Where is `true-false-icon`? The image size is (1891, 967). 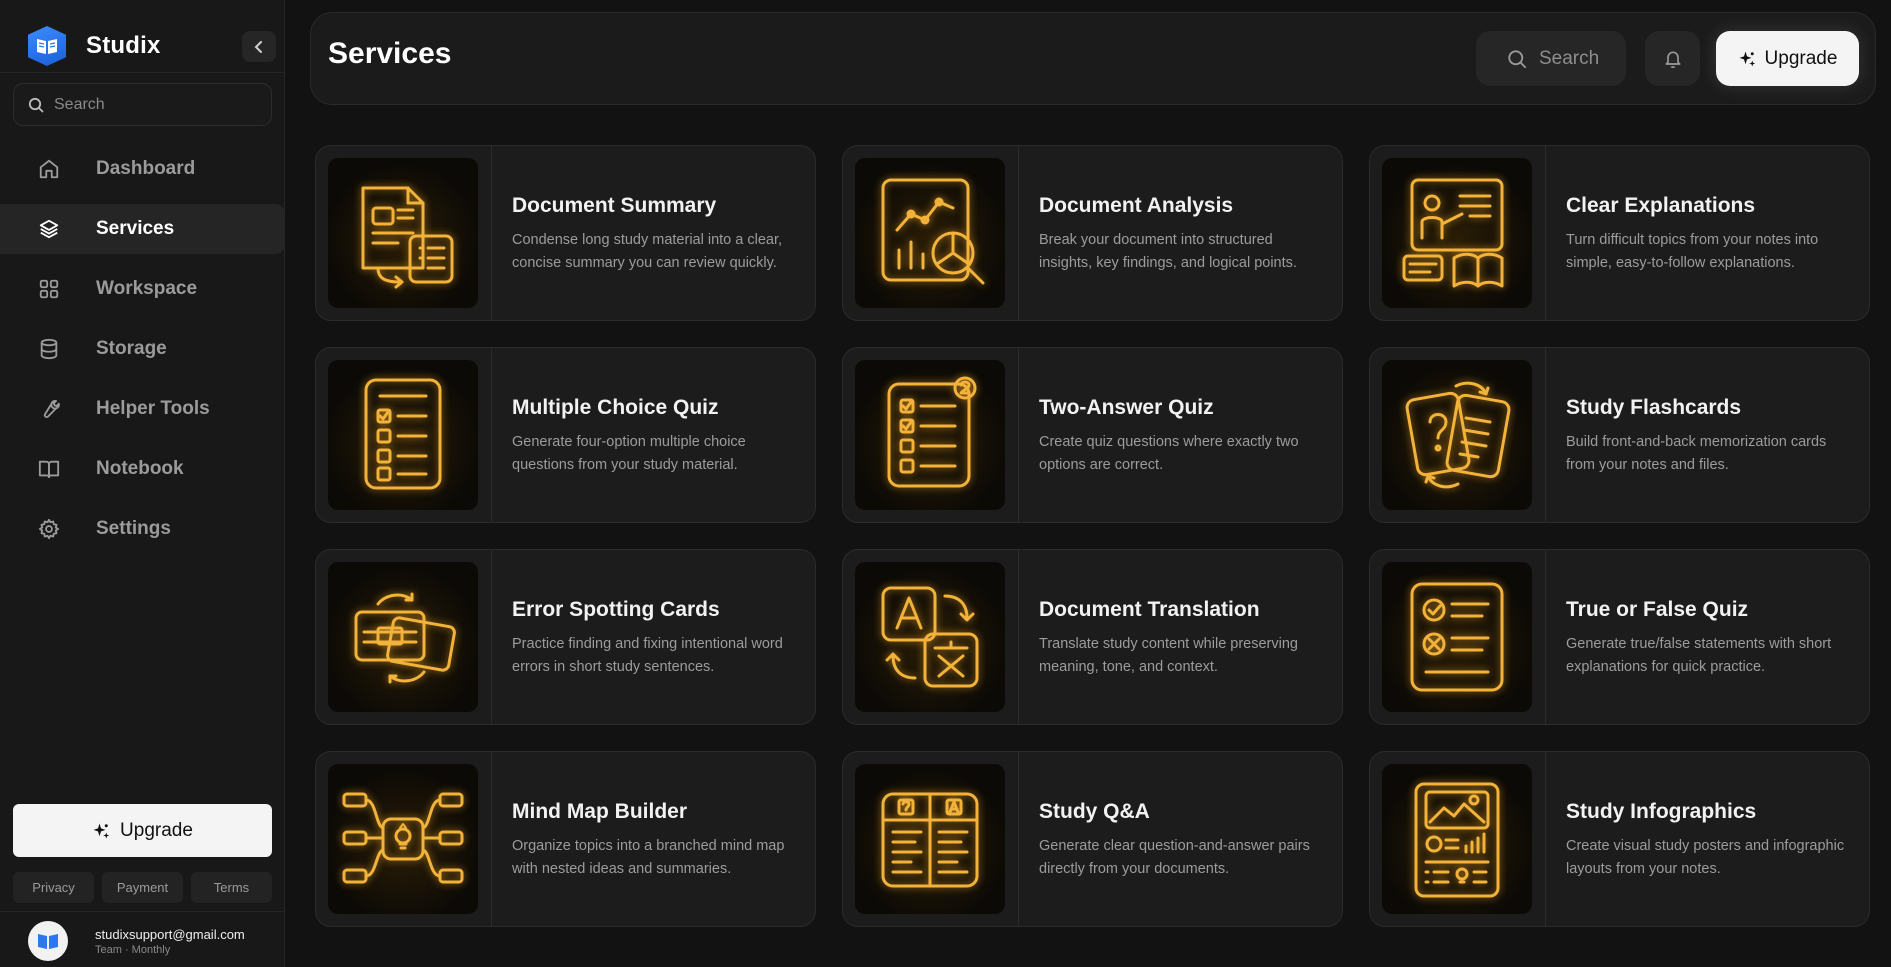 true-false-icon is located at coordinates (1457, 637).